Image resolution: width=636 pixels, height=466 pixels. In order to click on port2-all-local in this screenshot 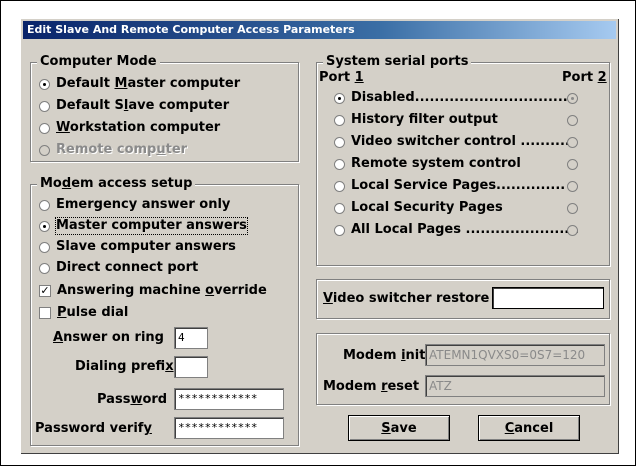, I will do `click(575, 230)`.